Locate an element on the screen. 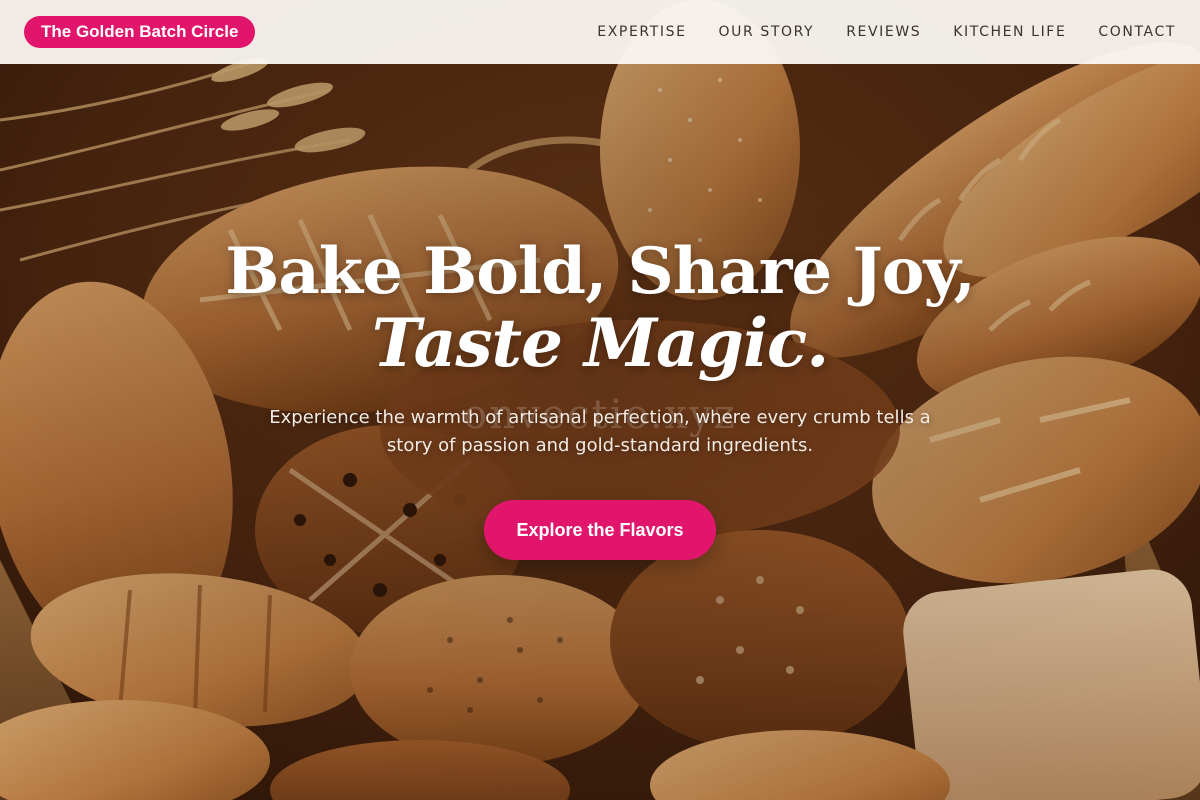  brand-logo: The Golden Batch Circle is located at coordinates (140, 32).